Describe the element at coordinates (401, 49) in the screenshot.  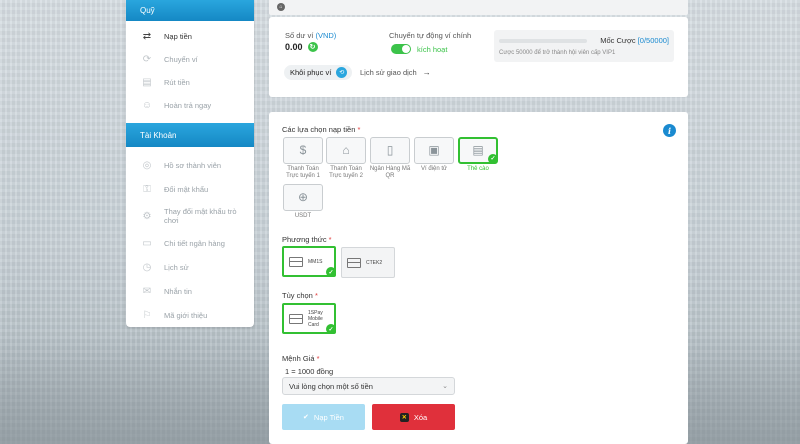
I see `auto-transfer-toggle` at that location.